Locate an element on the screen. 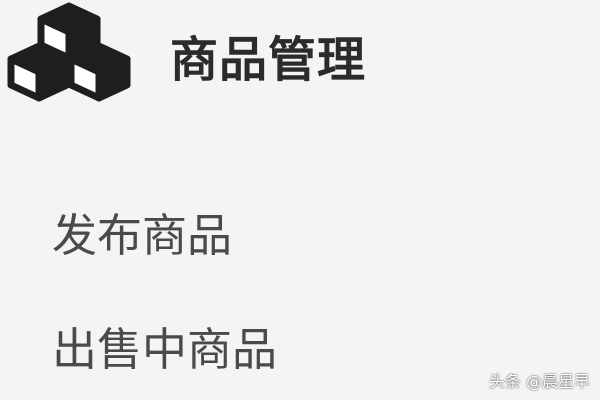 Image resolution: width=600 pixels, height=400 pixels. watermark: 头条 @晨星早 is located at coordinates (539, 381).